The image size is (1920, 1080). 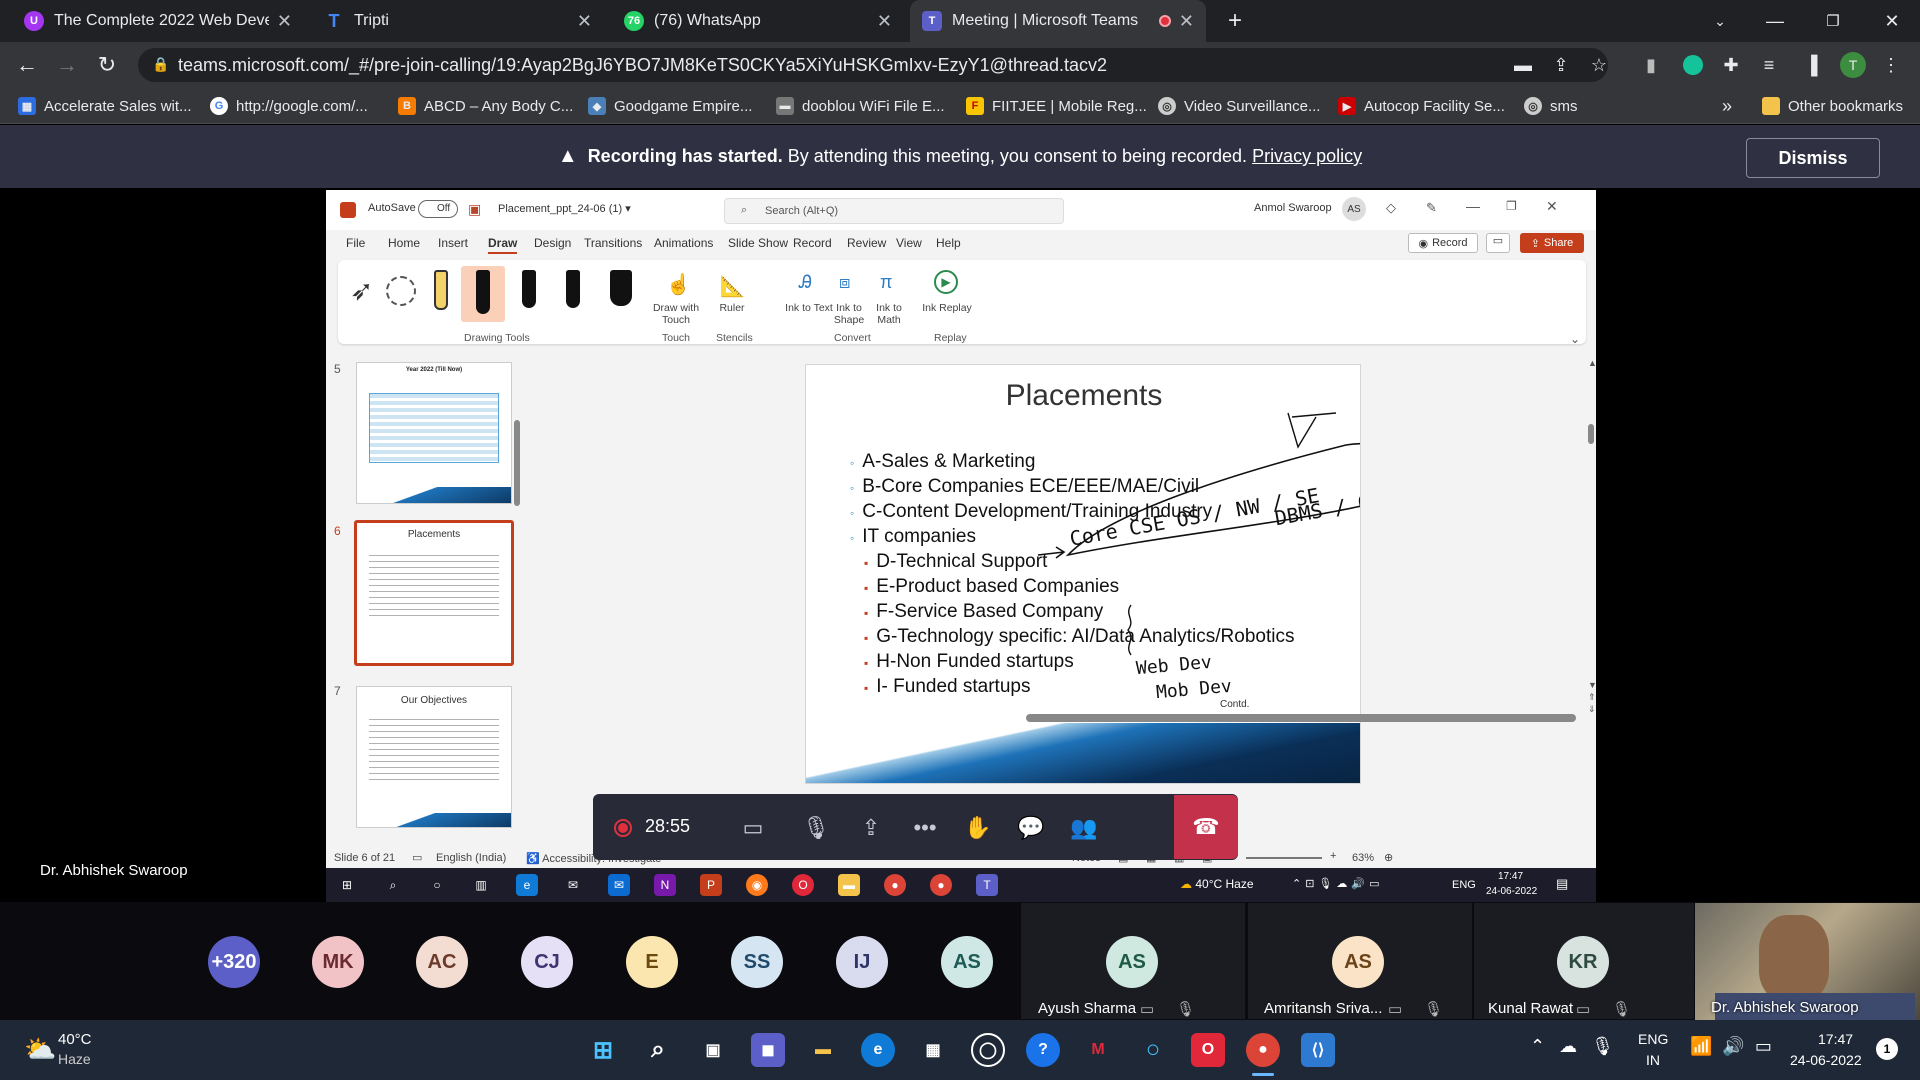 I want to click on avatar: AC, so click(x=442, y=962).